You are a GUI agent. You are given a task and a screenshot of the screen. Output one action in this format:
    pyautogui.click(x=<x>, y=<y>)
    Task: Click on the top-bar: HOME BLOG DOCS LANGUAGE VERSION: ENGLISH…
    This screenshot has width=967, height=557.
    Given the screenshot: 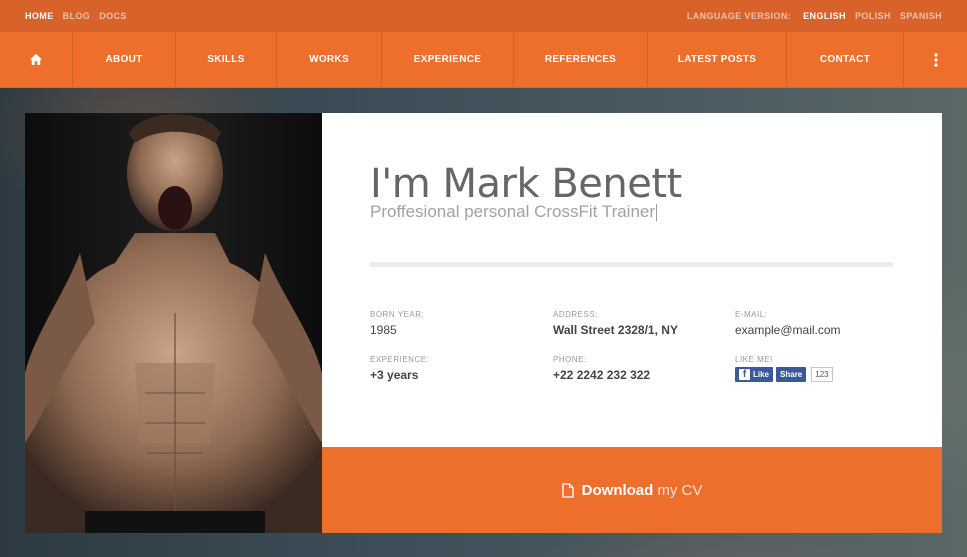 What is the action you would take?
    pyautogui.click(x=483, y=16)
    